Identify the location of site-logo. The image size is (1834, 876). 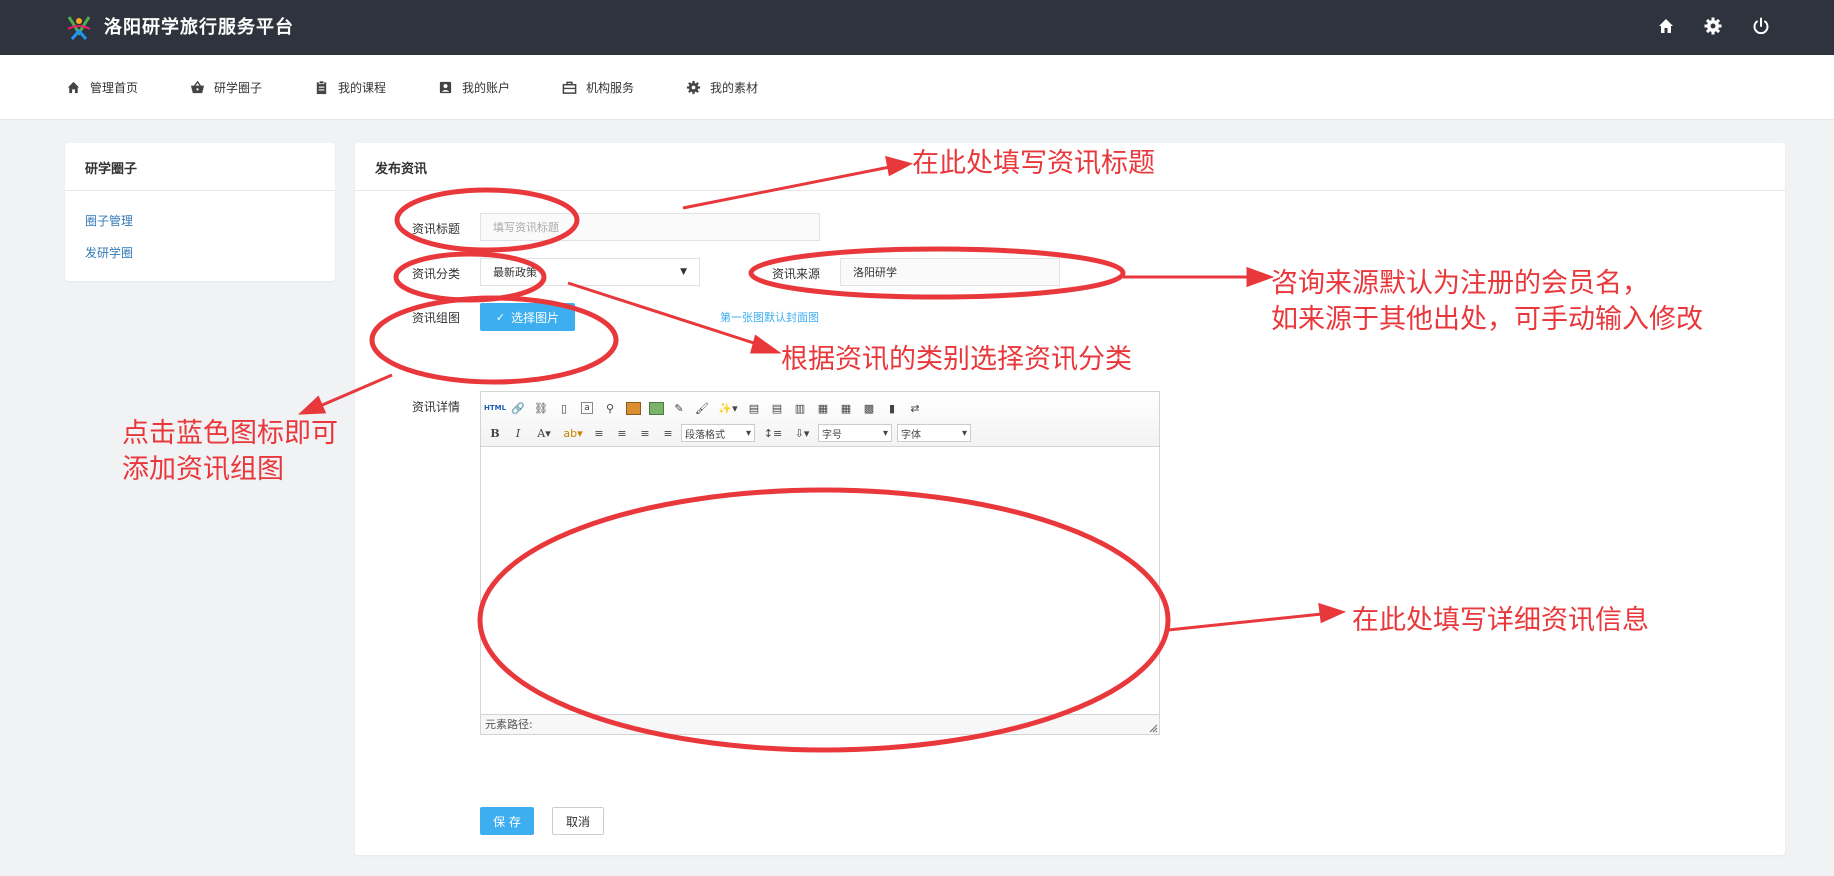
(79, 28).